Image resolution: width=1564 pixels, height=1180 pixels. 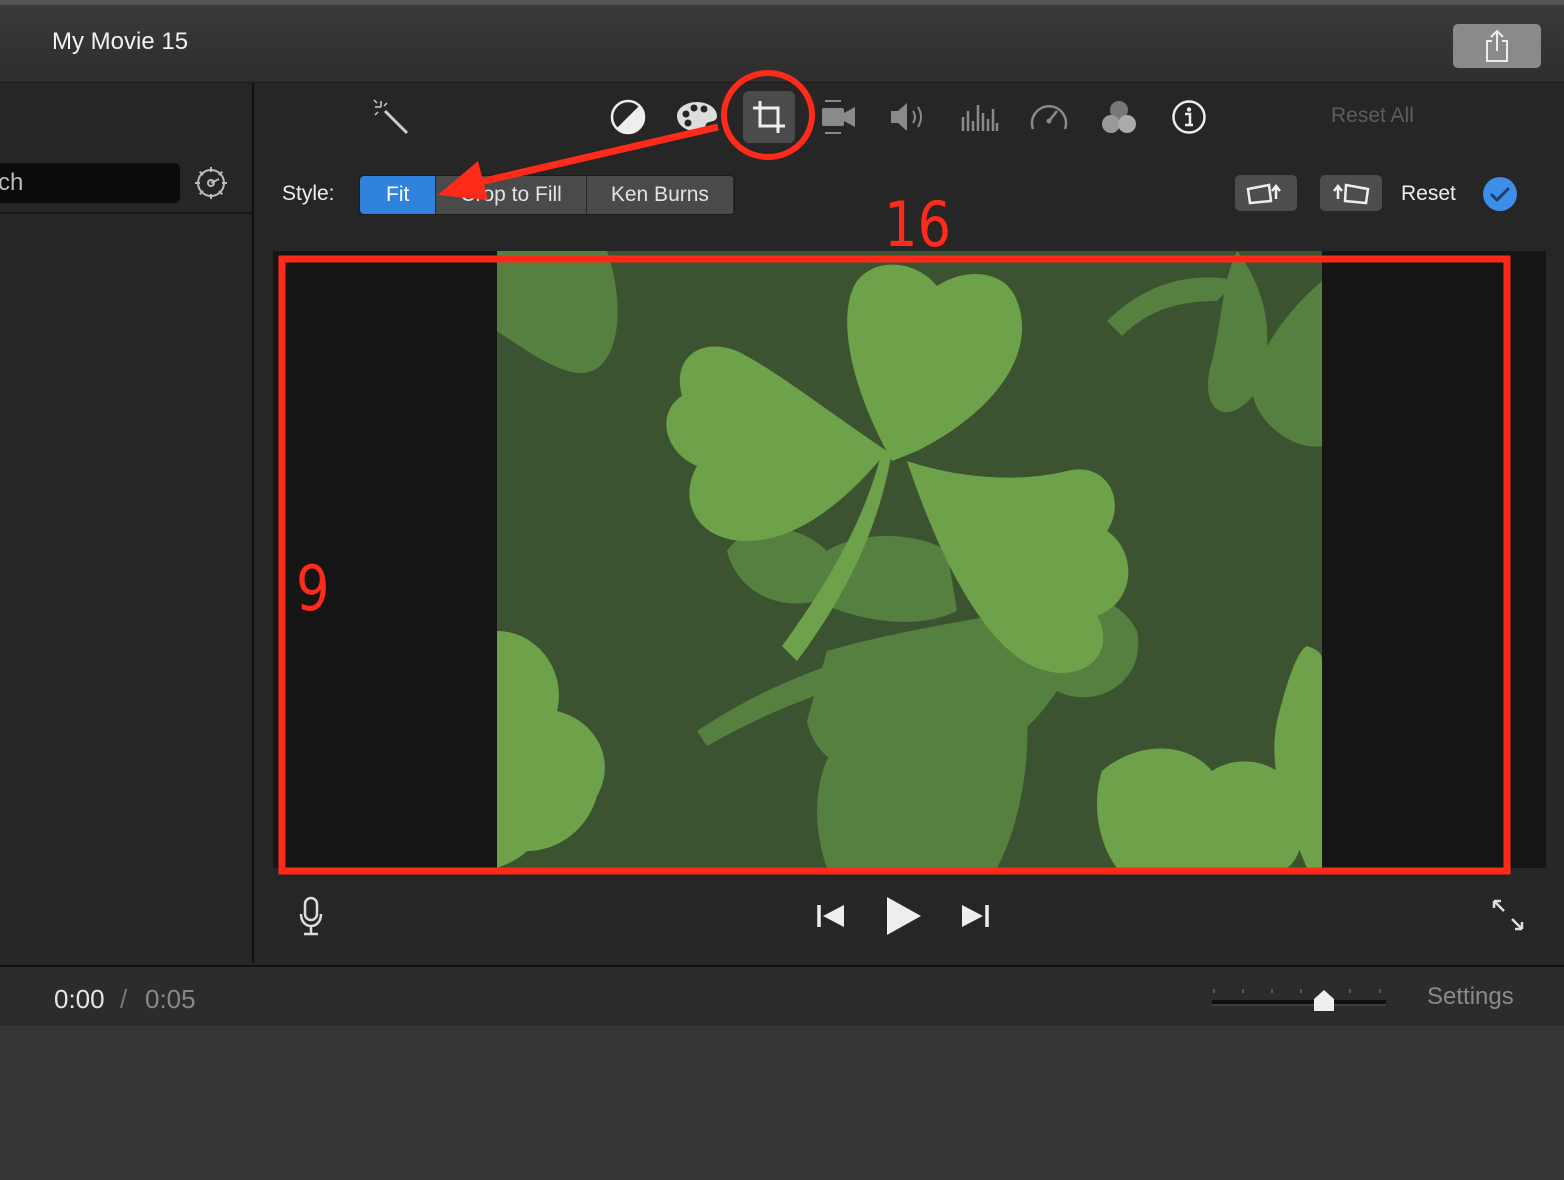 I want to click on skip-forward-icon, so click(x=975, y=916).